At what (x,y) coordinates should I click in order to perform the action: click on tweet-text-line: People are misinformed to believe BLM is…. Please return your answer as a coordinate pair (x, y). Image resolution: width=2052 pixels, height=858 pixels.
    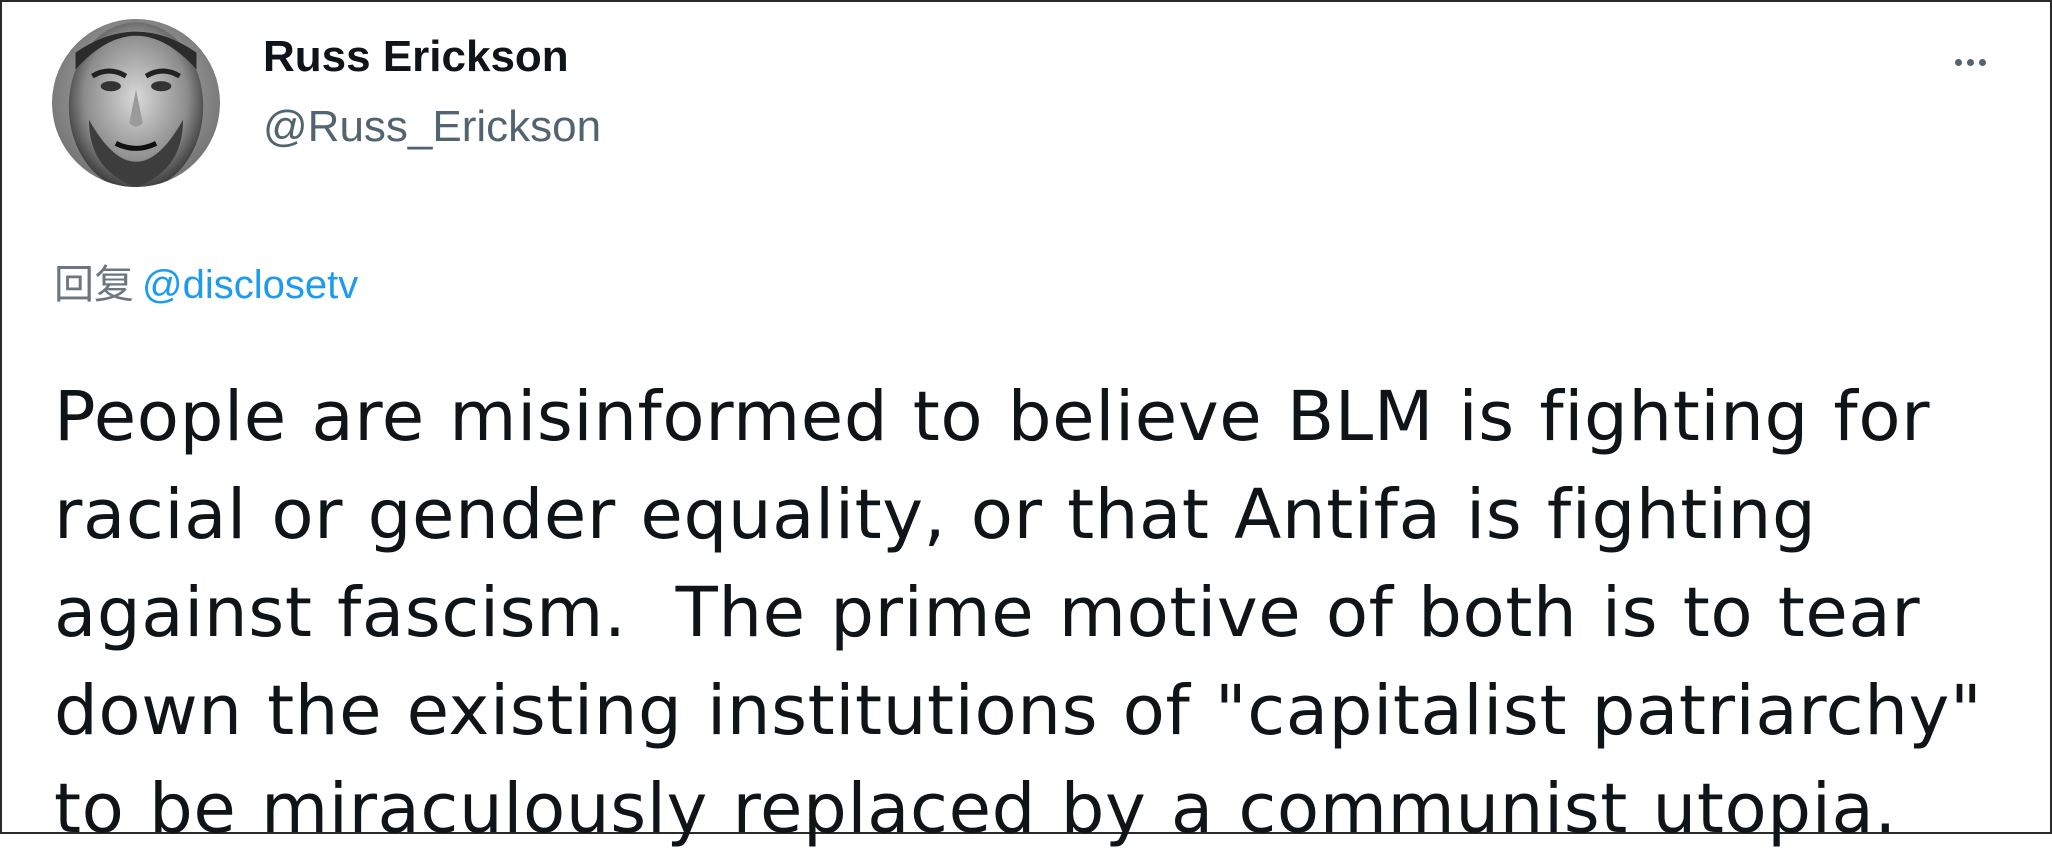
    Looking at the image, I should click on (992, 417).